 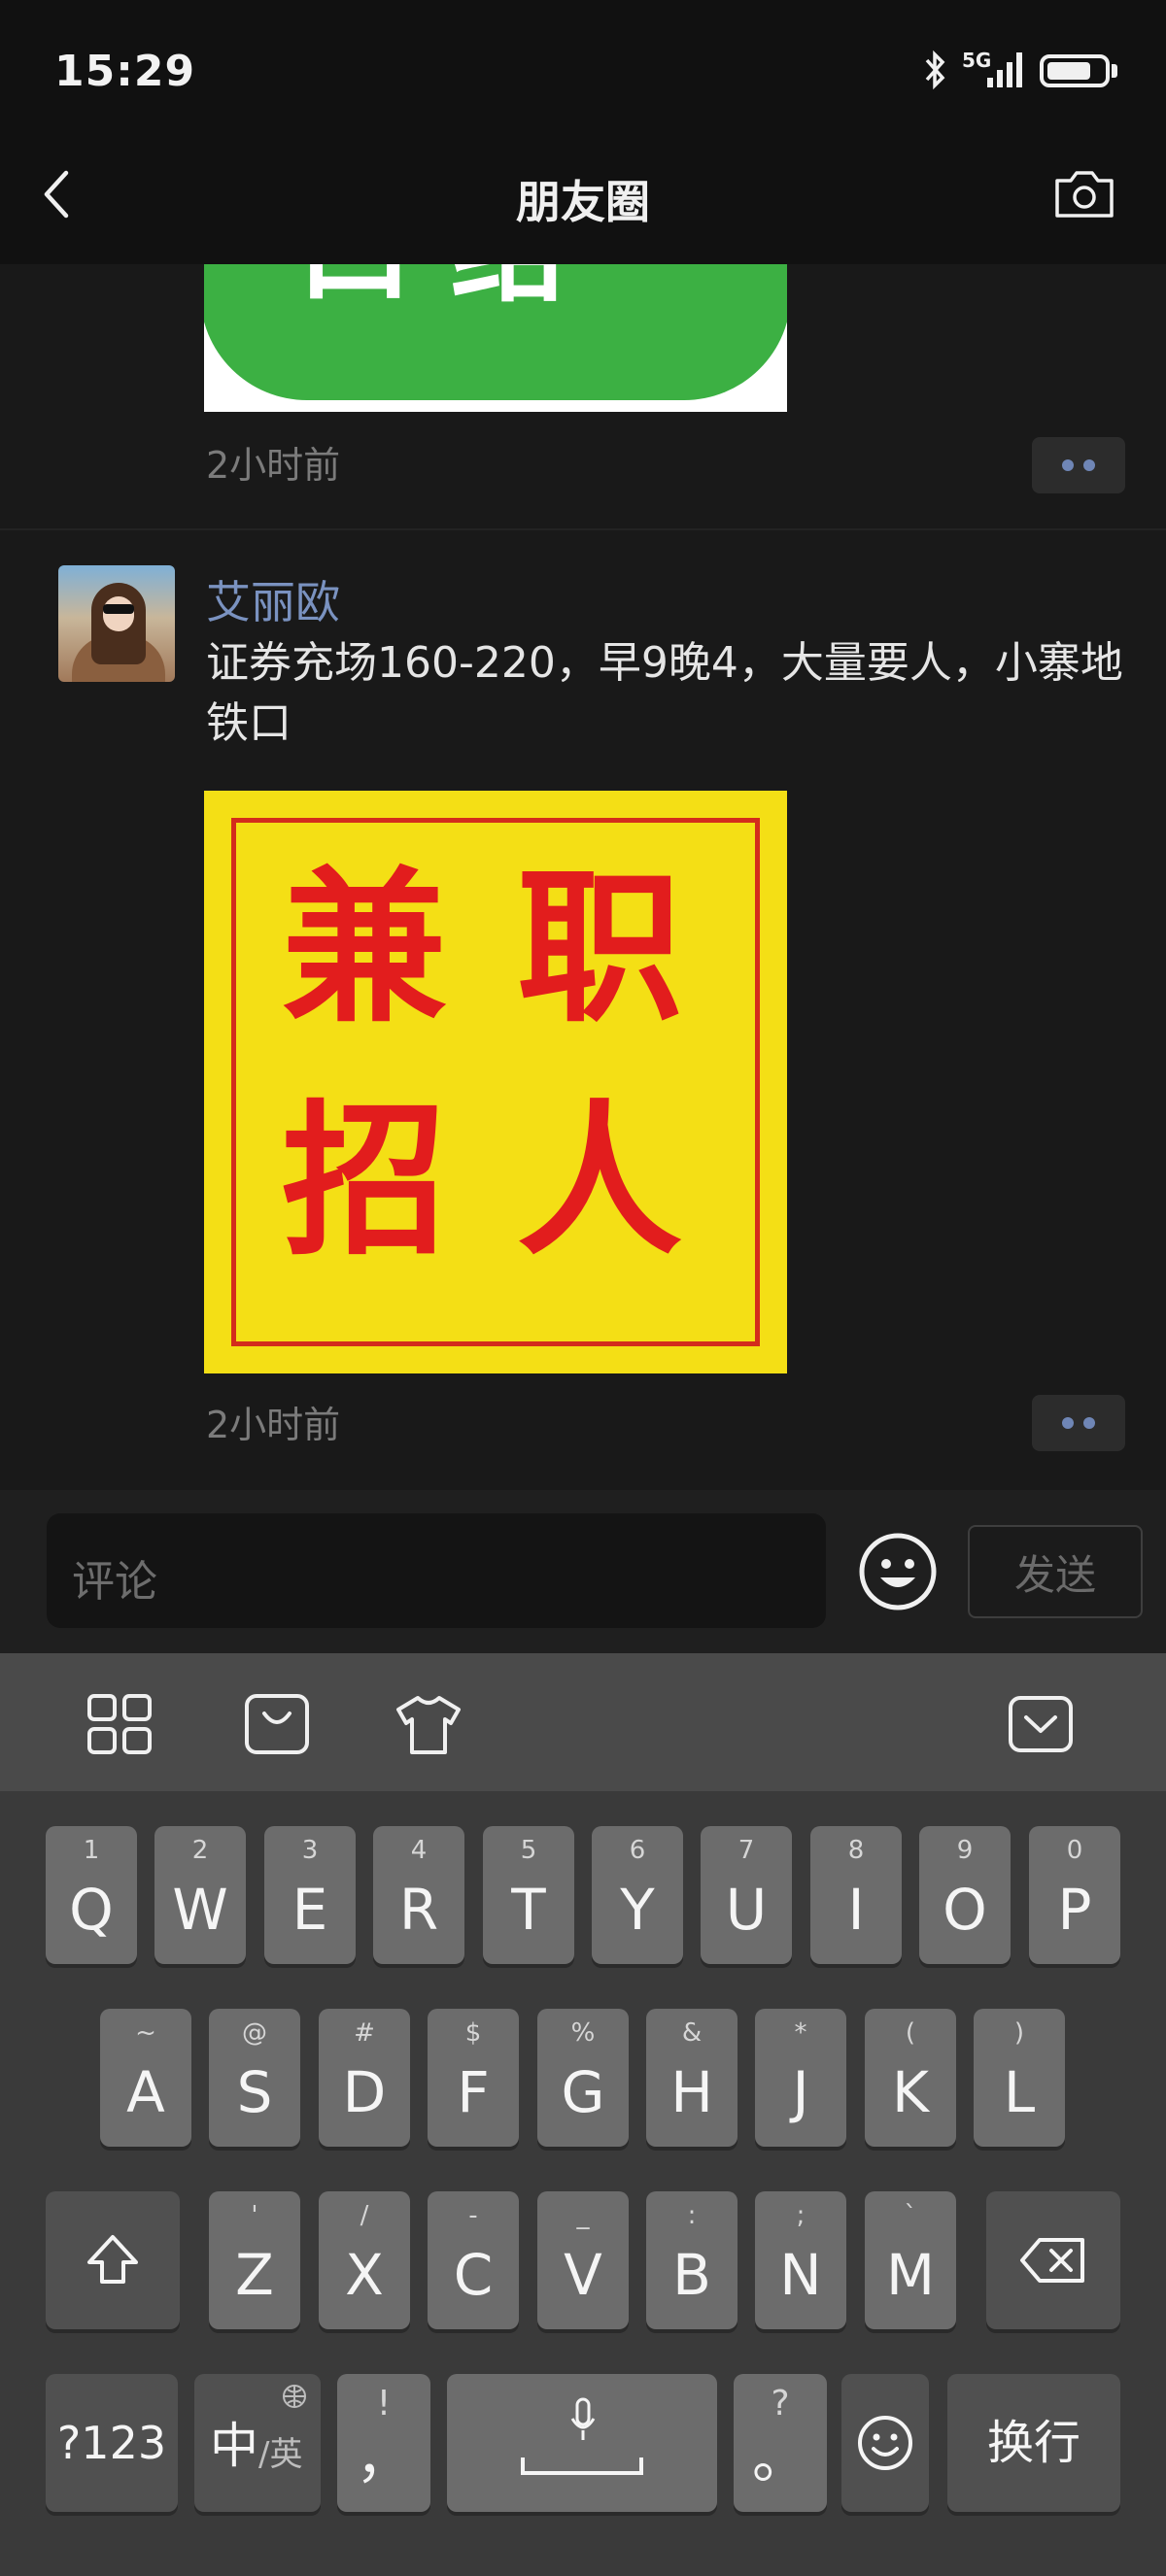 What do you see at coordinates (365, 1182) in the screenshot?
I see `post-image-char: 招` at bounding box center [365, 1182].